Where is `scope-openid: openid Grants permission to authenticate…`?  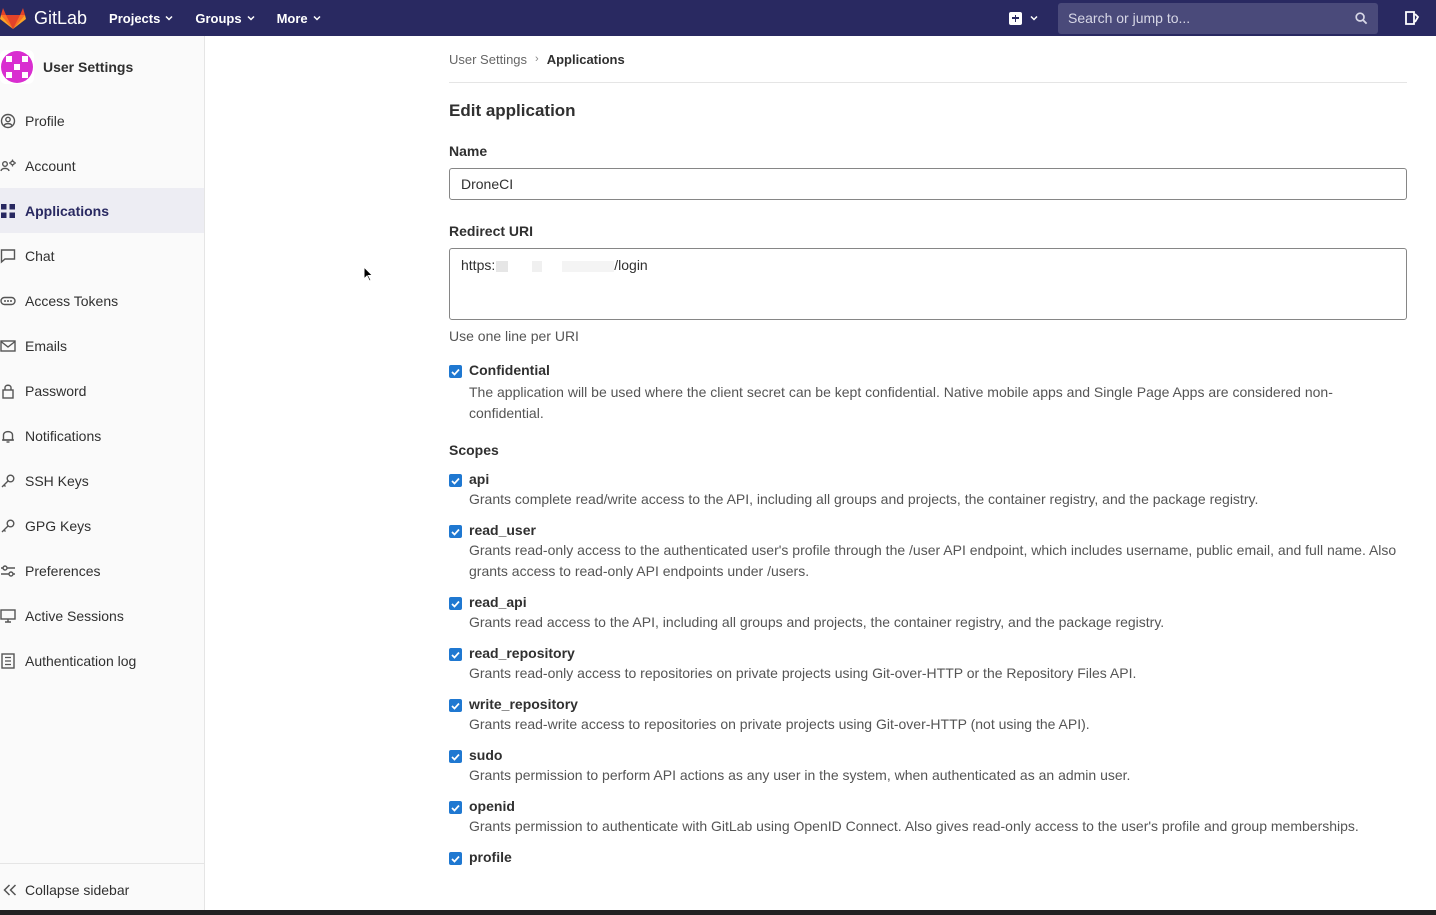
scope-openid: openid Grants permission to authenticate… is located at coordinates (928, 817).